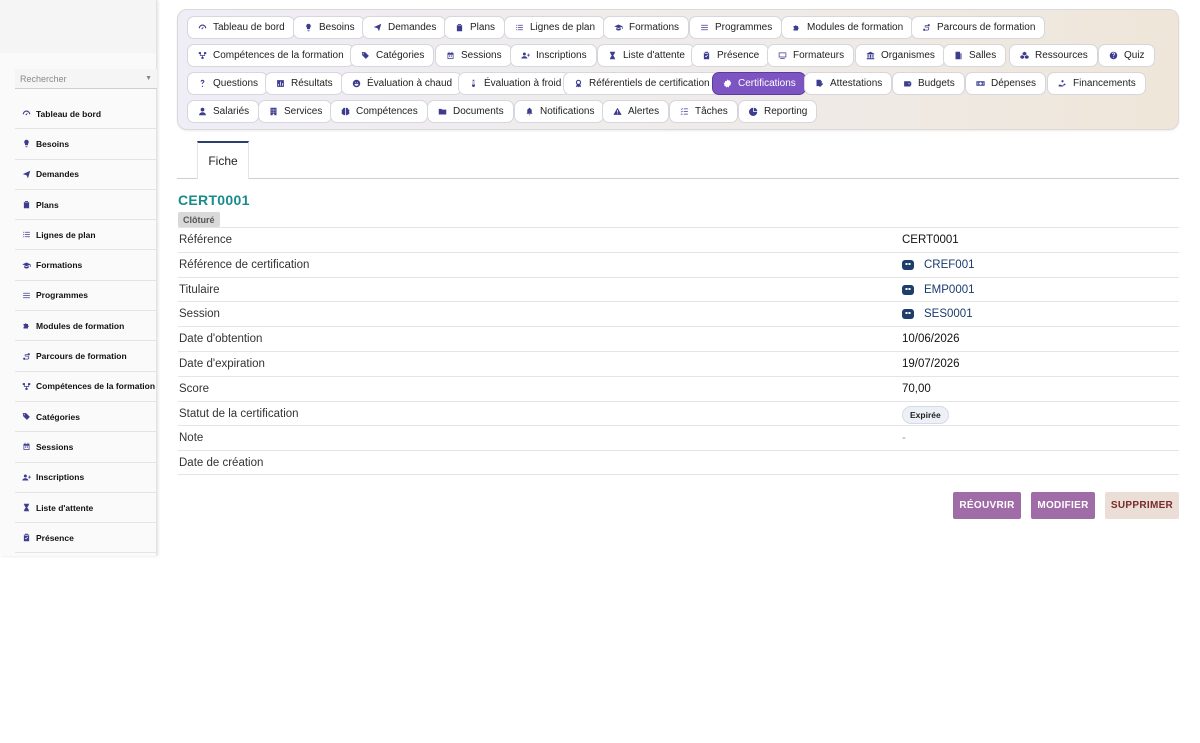 Image resolution: width=1200 pixels, height=743 pixels. What do you see at coordinates (86, 326) in the screenshot?
I see `sidebar-item: Modules de formation` at bounding box center [86, 326].